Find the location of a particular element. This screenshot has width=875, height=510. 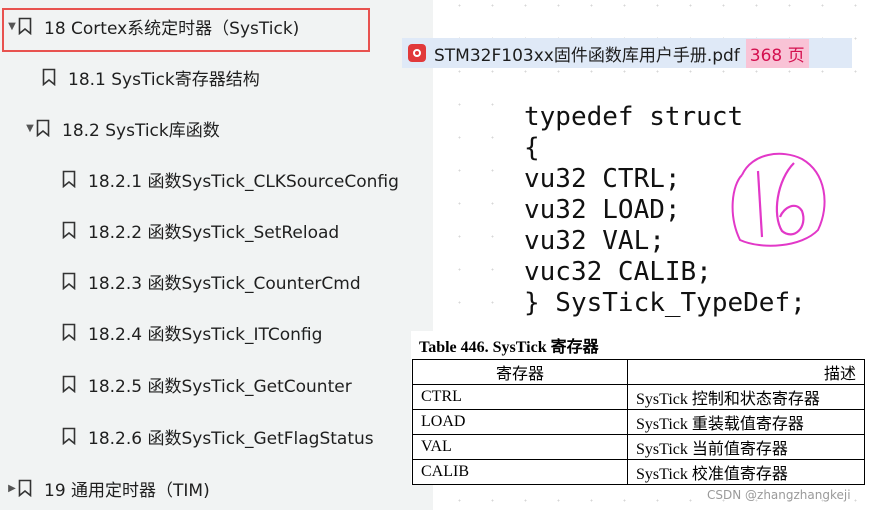

handwritten-16-annotation is located at coordinates (778, 199).